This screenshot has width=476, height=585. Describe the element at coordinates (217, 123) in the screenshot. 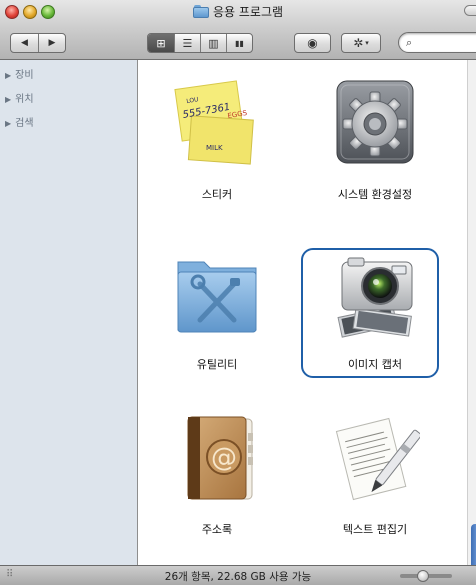

I see `stickies-icon: LOU 555-7361 EGGS MILK` at that location.